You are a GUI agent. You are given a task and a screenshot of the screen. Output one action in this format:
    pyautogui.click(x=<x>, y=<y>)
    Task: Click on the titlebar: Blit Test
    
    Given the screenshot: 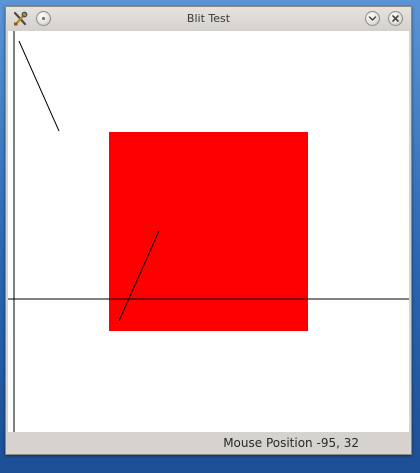 What is the action you would take?
    pyautogui.click(x=208, y=19)
    